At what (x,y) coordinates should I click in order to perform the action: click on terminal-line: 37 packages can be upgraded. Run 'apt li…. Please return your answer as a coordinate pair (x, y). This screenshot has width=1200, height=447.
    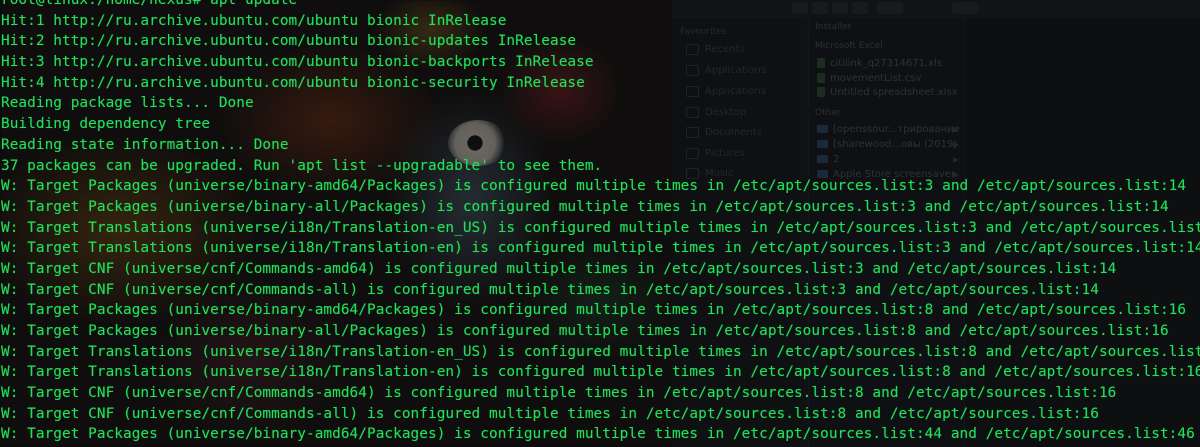
    Looking at the image, I should click on (302, 165).